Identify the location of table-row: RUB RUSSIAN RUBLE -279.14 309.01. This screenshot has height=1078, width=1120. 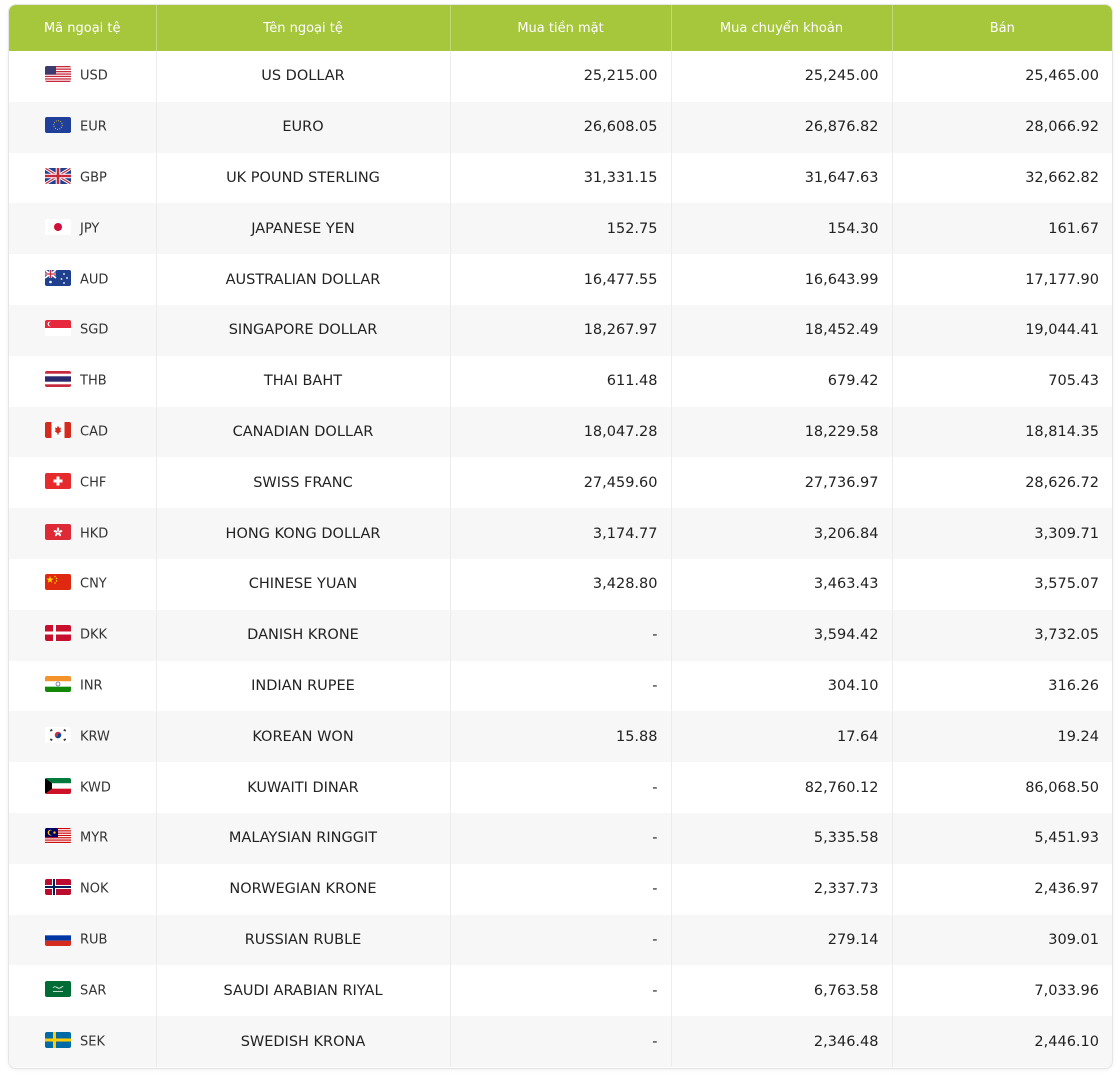
(560, 940).